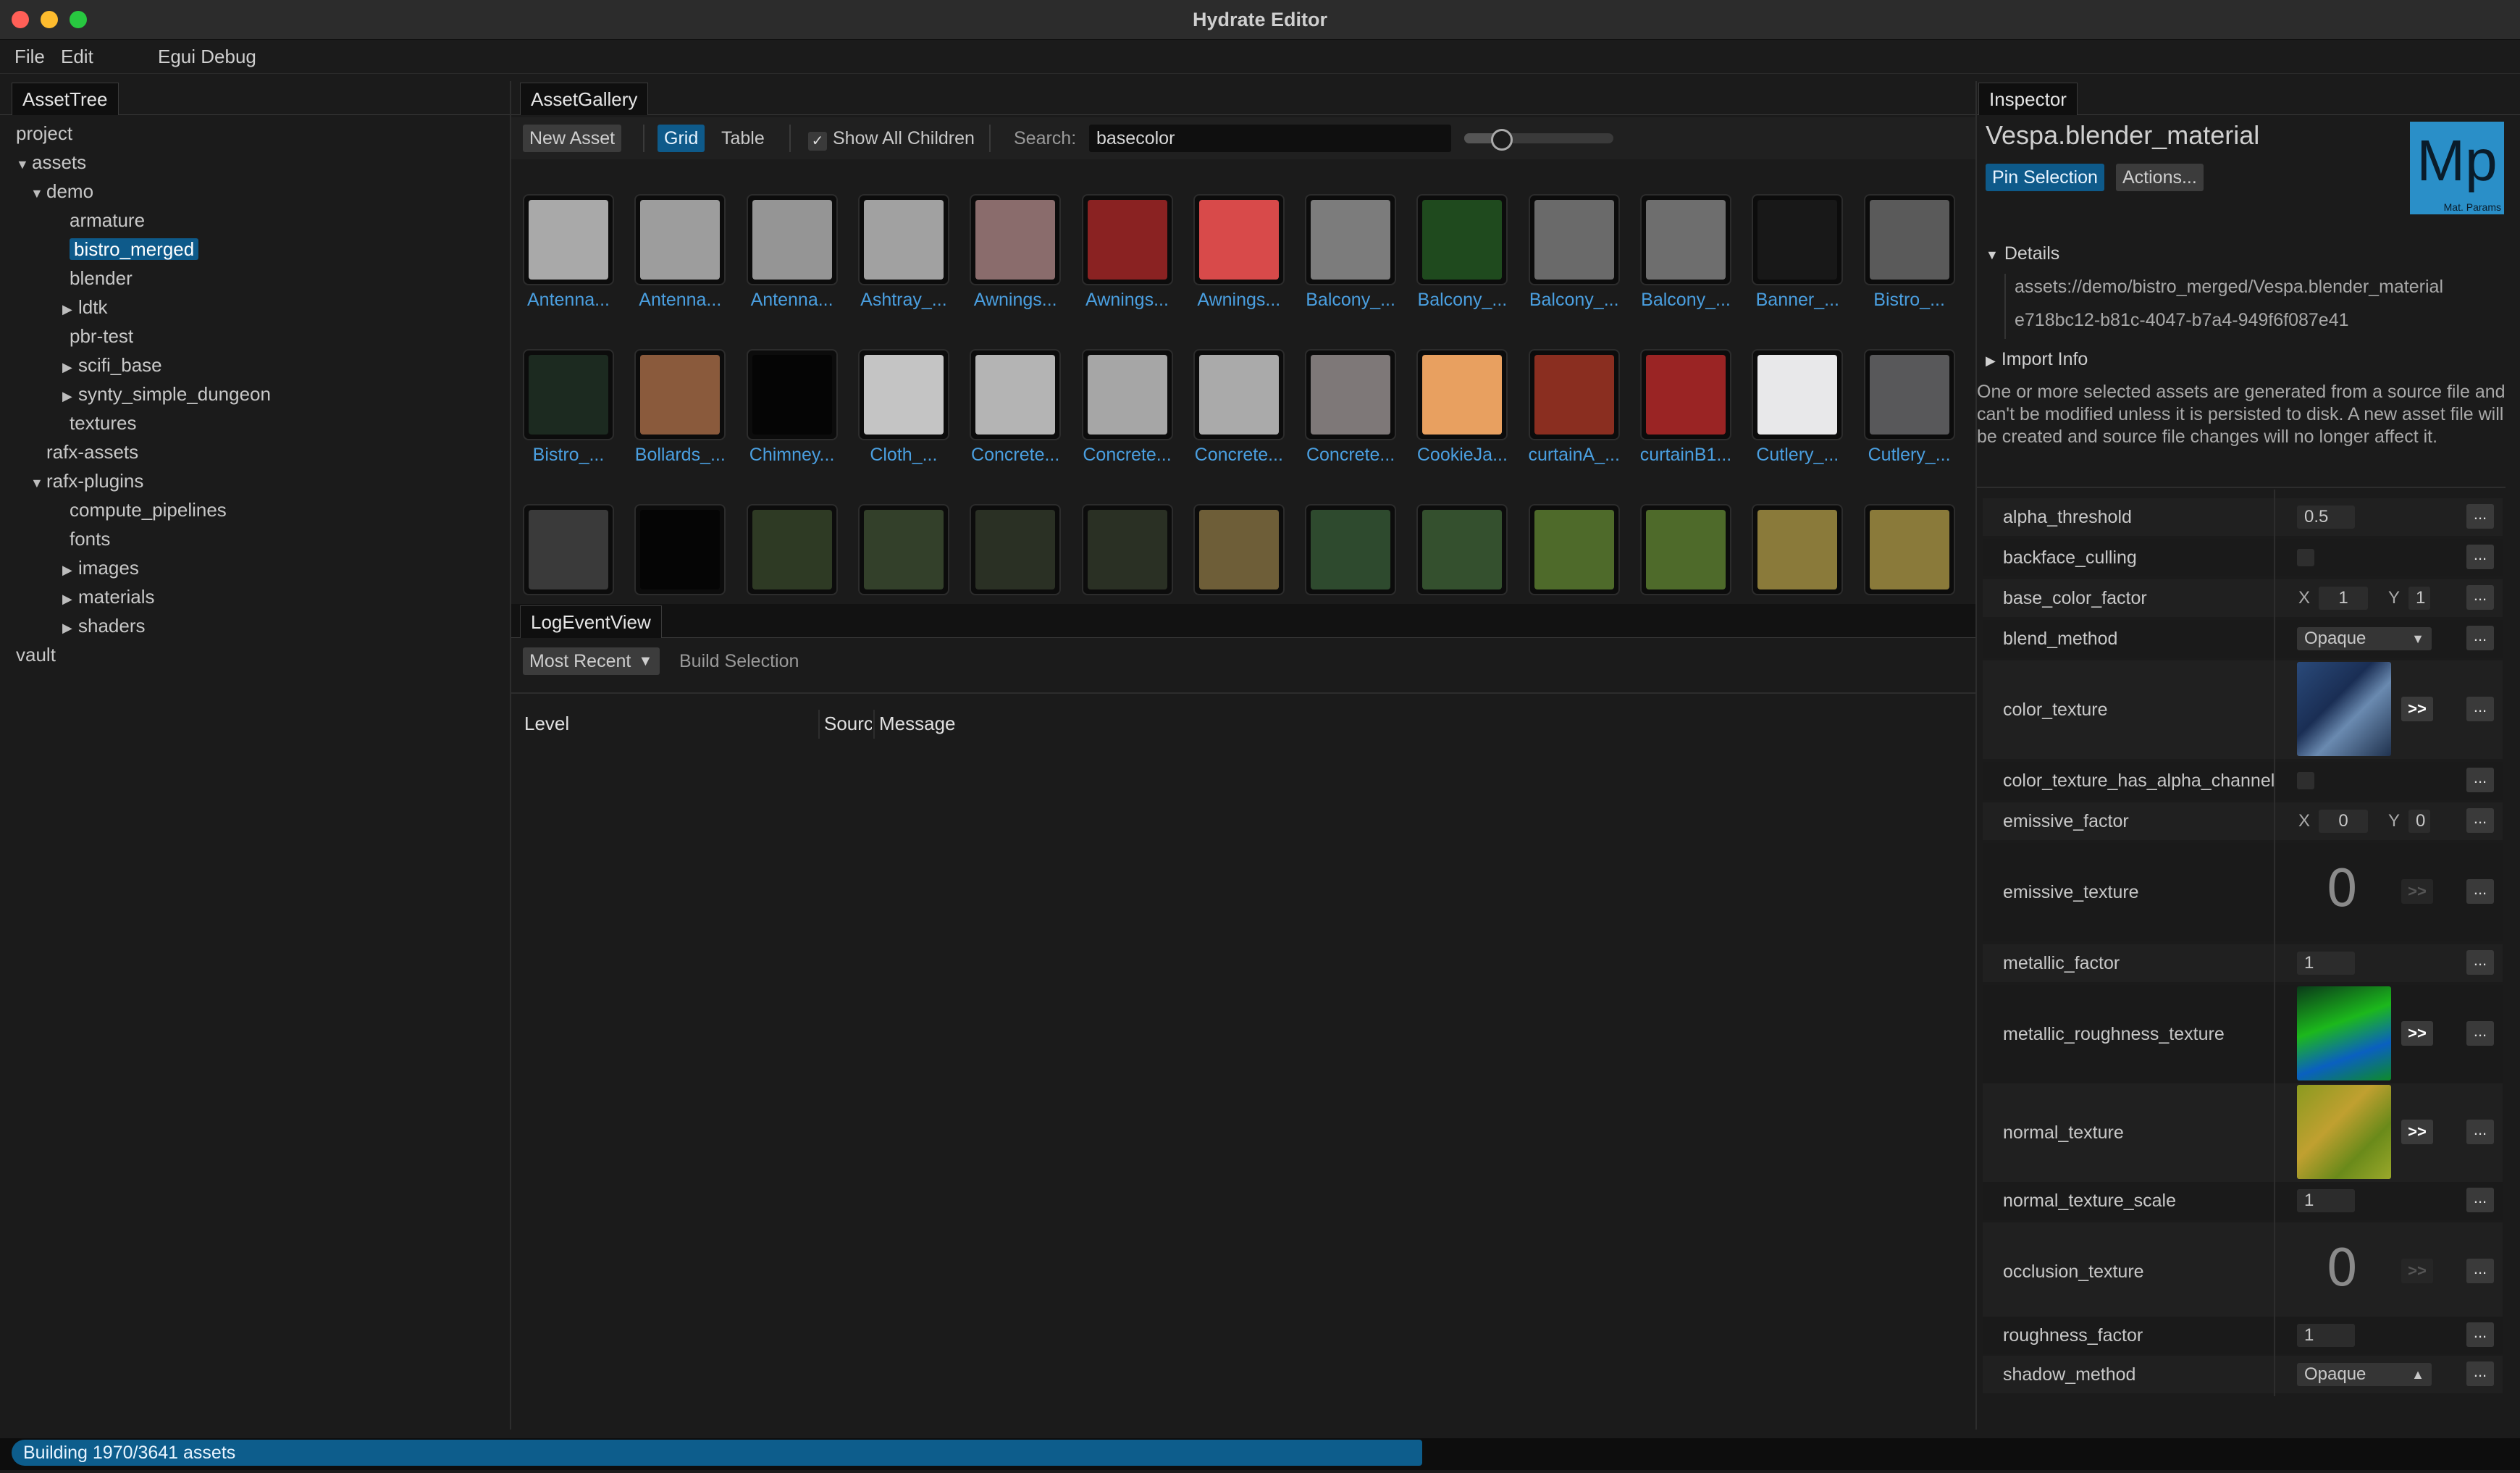 This screenshot has width=2520, height=1473. What do you see at coordinates (739, 661) in the screenshot?
I see `build-selection-button: Build Selection` at bounding box center [739, 661].